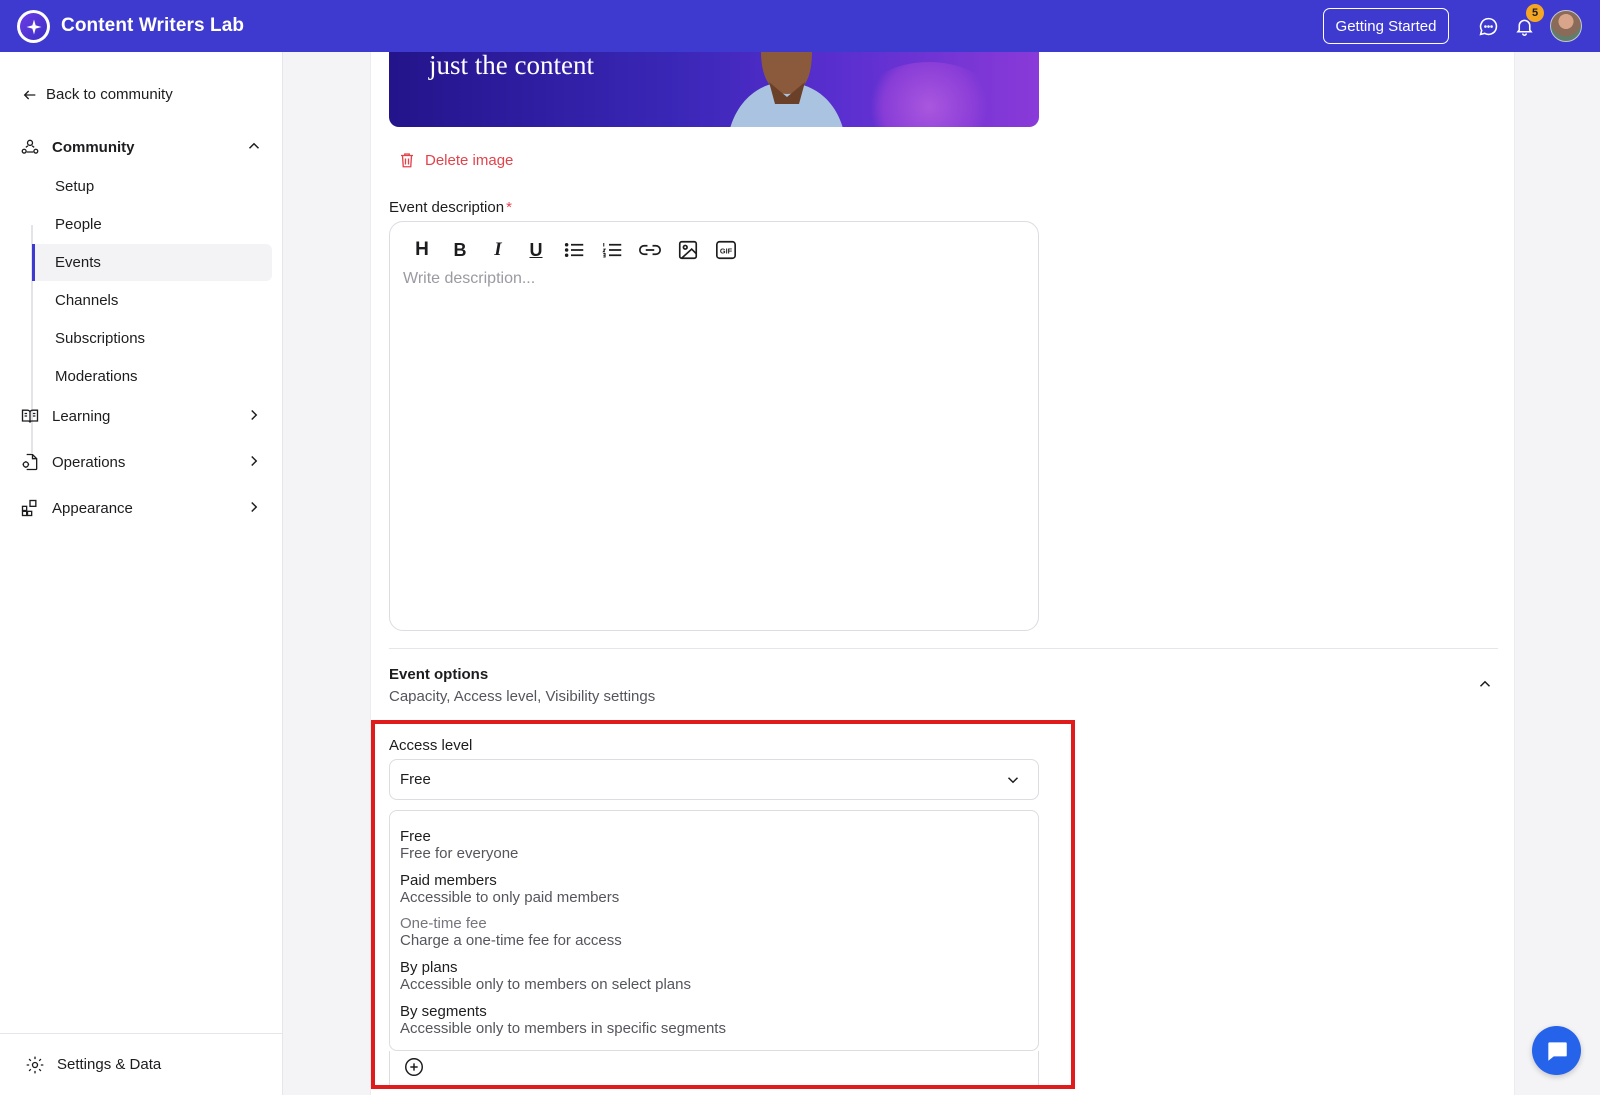  I want to click on app-logo, so click(33, 26).